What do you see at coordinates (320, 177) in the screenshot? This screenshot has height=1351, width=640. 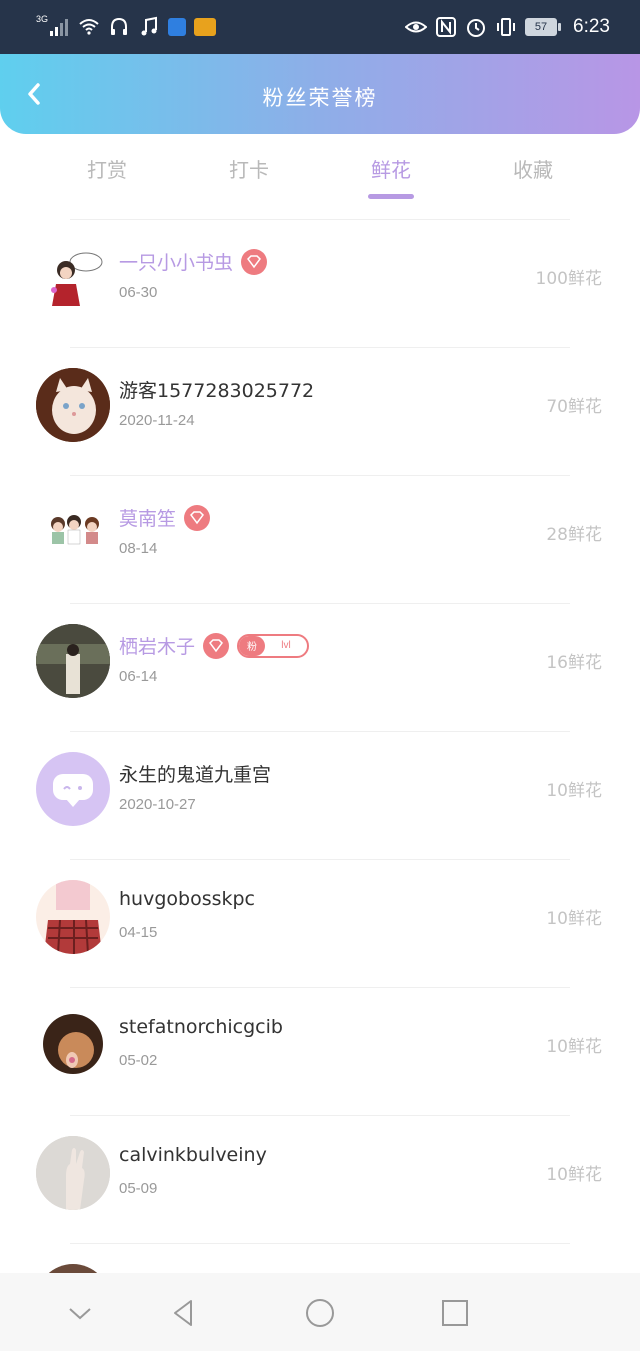 I see `tab-bar: 打赏 打卡 鲜花 收藏` at bounding box center [320, 177].